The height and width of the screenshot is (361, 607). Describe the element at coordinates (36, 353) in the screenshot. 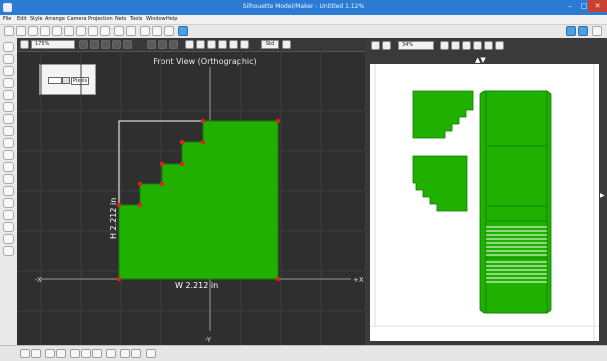

I see `layer-add-icon` at that location.